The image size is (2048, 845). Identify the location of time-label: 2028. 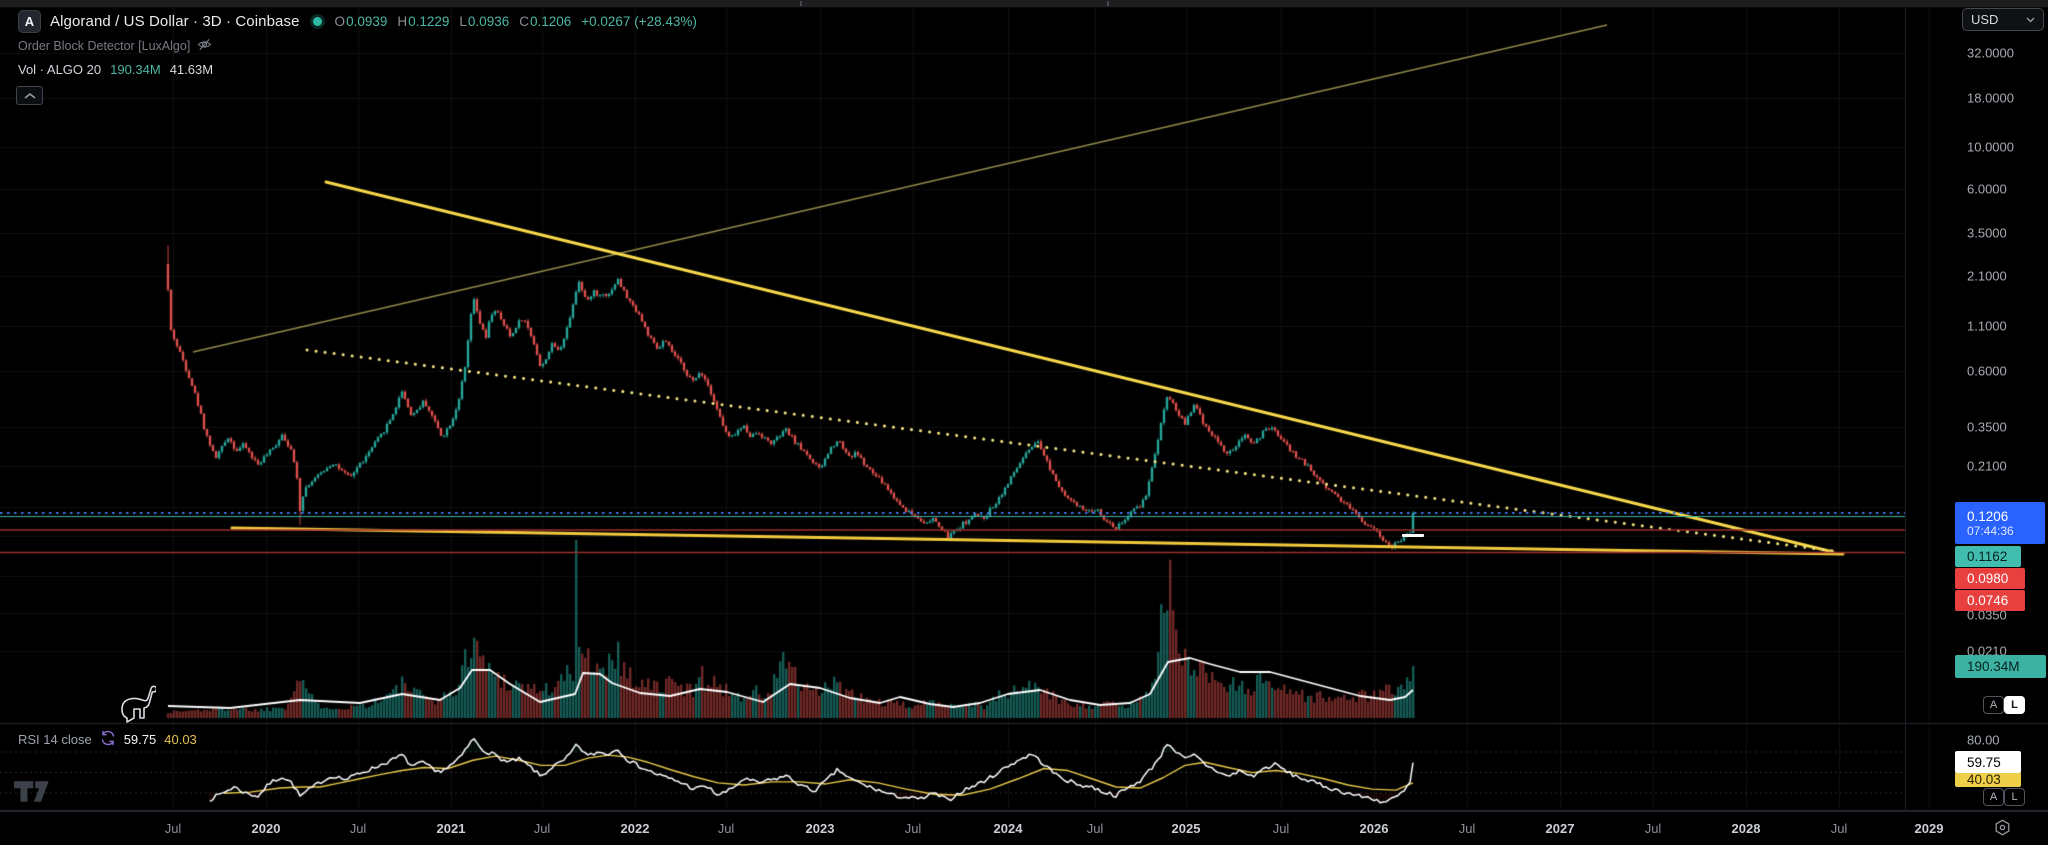
(1746, 828).